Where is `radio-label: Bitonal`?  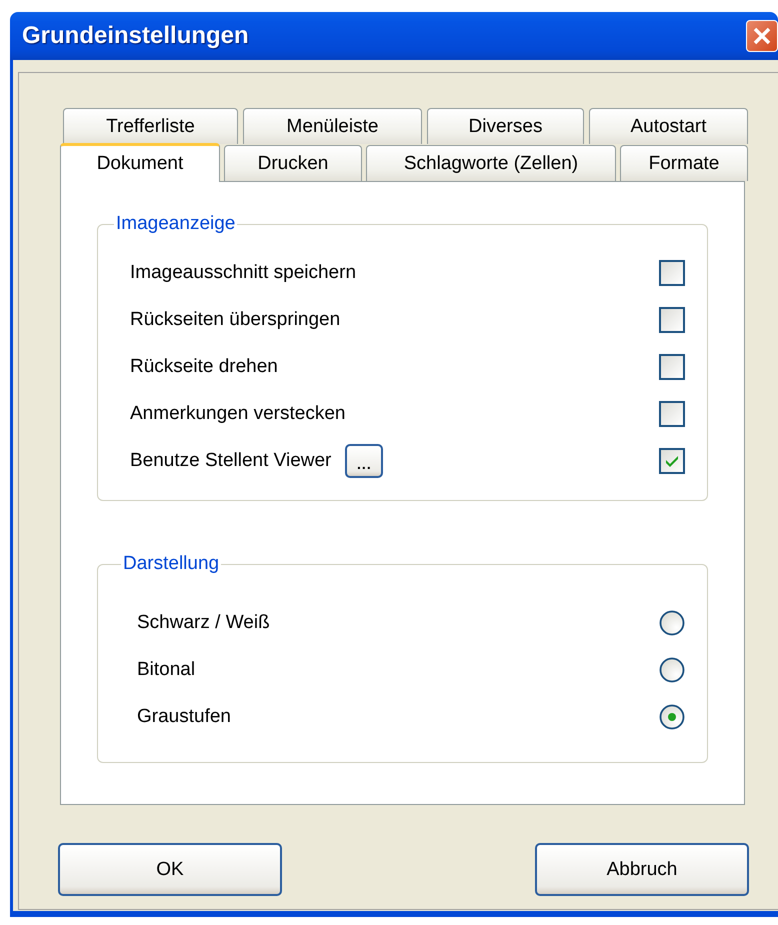 radio-label: Bitonal is located at coordinates (166, 669).